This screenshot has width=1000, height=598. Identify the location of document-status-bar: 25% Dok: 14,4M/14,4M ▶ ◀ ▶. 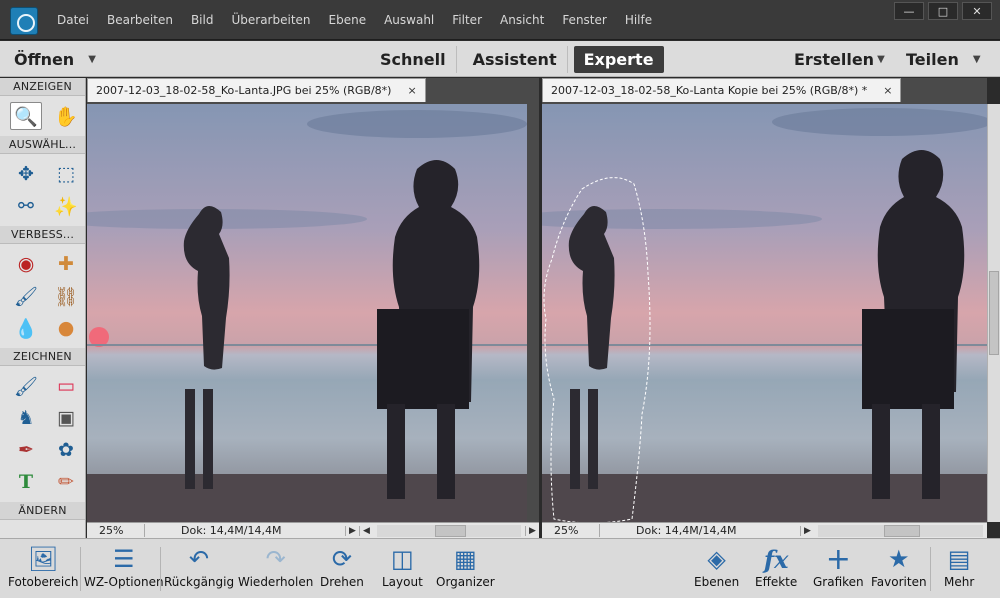
(313, 530).